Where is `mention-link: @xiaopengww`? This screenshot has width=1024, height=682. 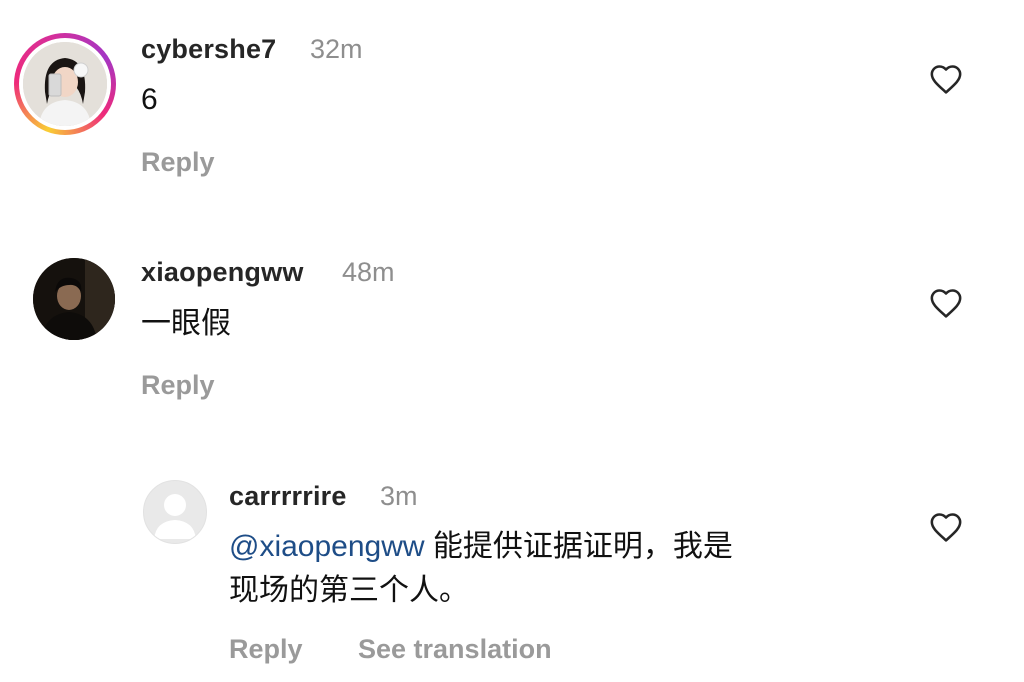
mention-link: @xiaopengww is located at coordinates (327, 546).